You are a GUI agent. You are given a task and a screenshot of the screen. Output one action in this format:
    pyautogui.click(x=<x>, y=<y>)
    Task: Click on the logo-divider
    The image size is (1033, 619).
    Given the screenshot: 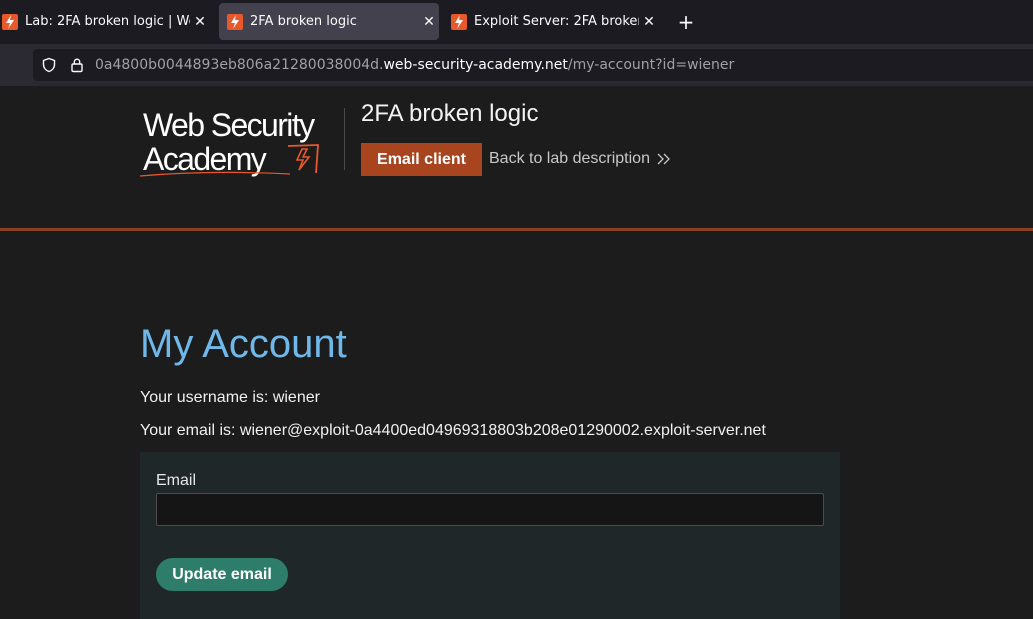 What is the action you would take?
    pyautogui.click(x=344, y=139)
    